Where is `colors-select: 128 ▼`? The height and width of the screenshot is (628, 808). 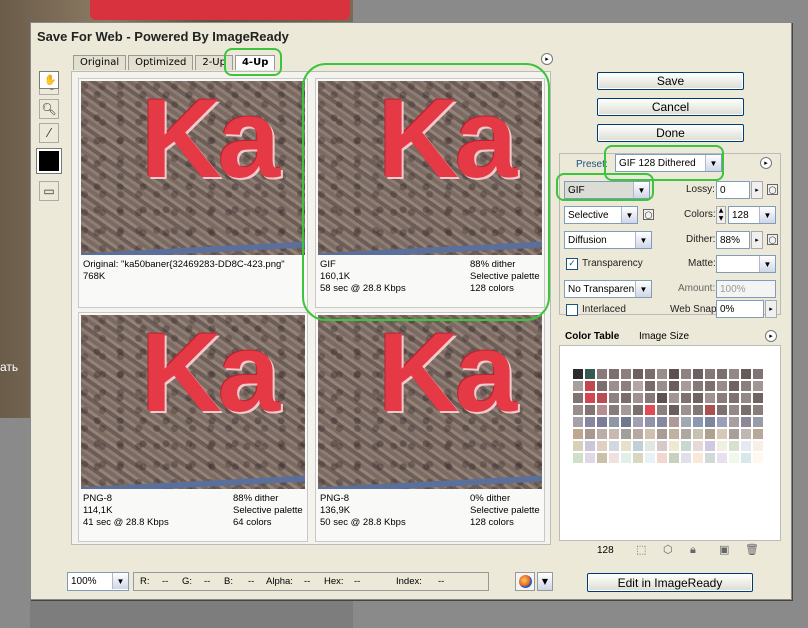
colors-select: 128 ▼ is located at coordinates (752, 215).